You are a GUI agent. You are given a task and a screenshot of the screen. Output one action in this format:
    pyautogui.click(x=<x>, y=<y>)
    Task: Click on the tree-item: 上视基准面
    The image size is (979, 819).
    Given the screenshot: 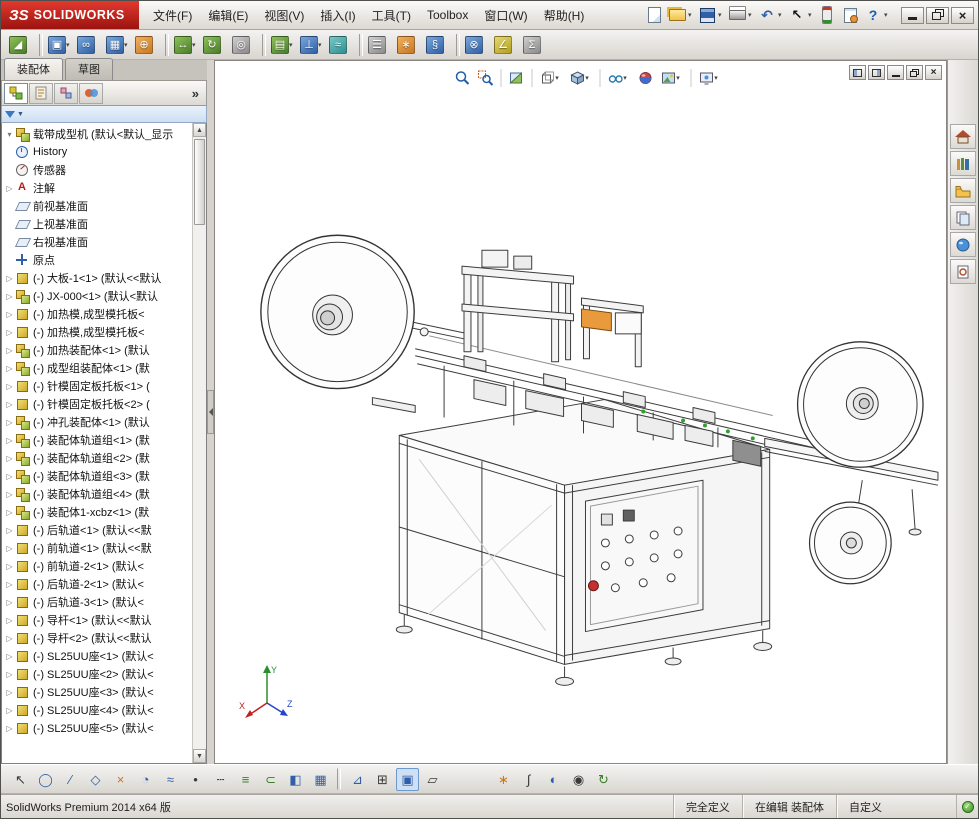 What is the action you would take?
    pyautogui.click(x=98, y=224)
    